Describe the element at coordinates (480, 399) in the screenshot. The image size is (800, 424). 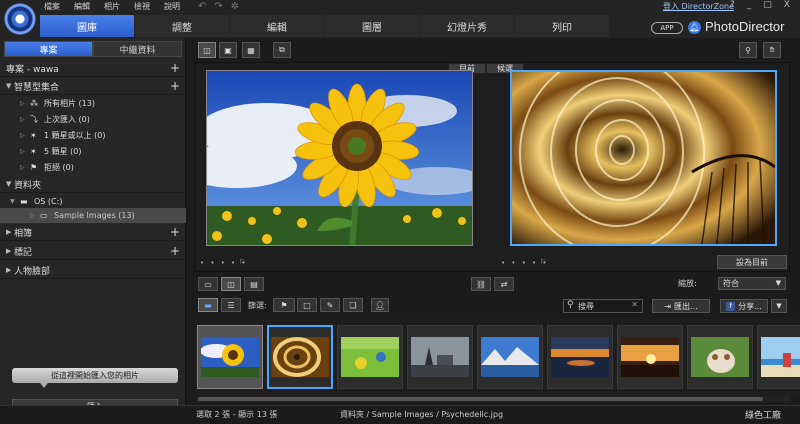
I see `scrollbar-thumb` at that location.